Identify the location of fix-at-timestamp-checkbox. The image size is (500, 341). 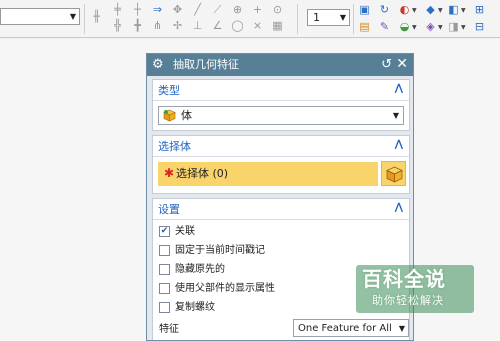
(164, 250).